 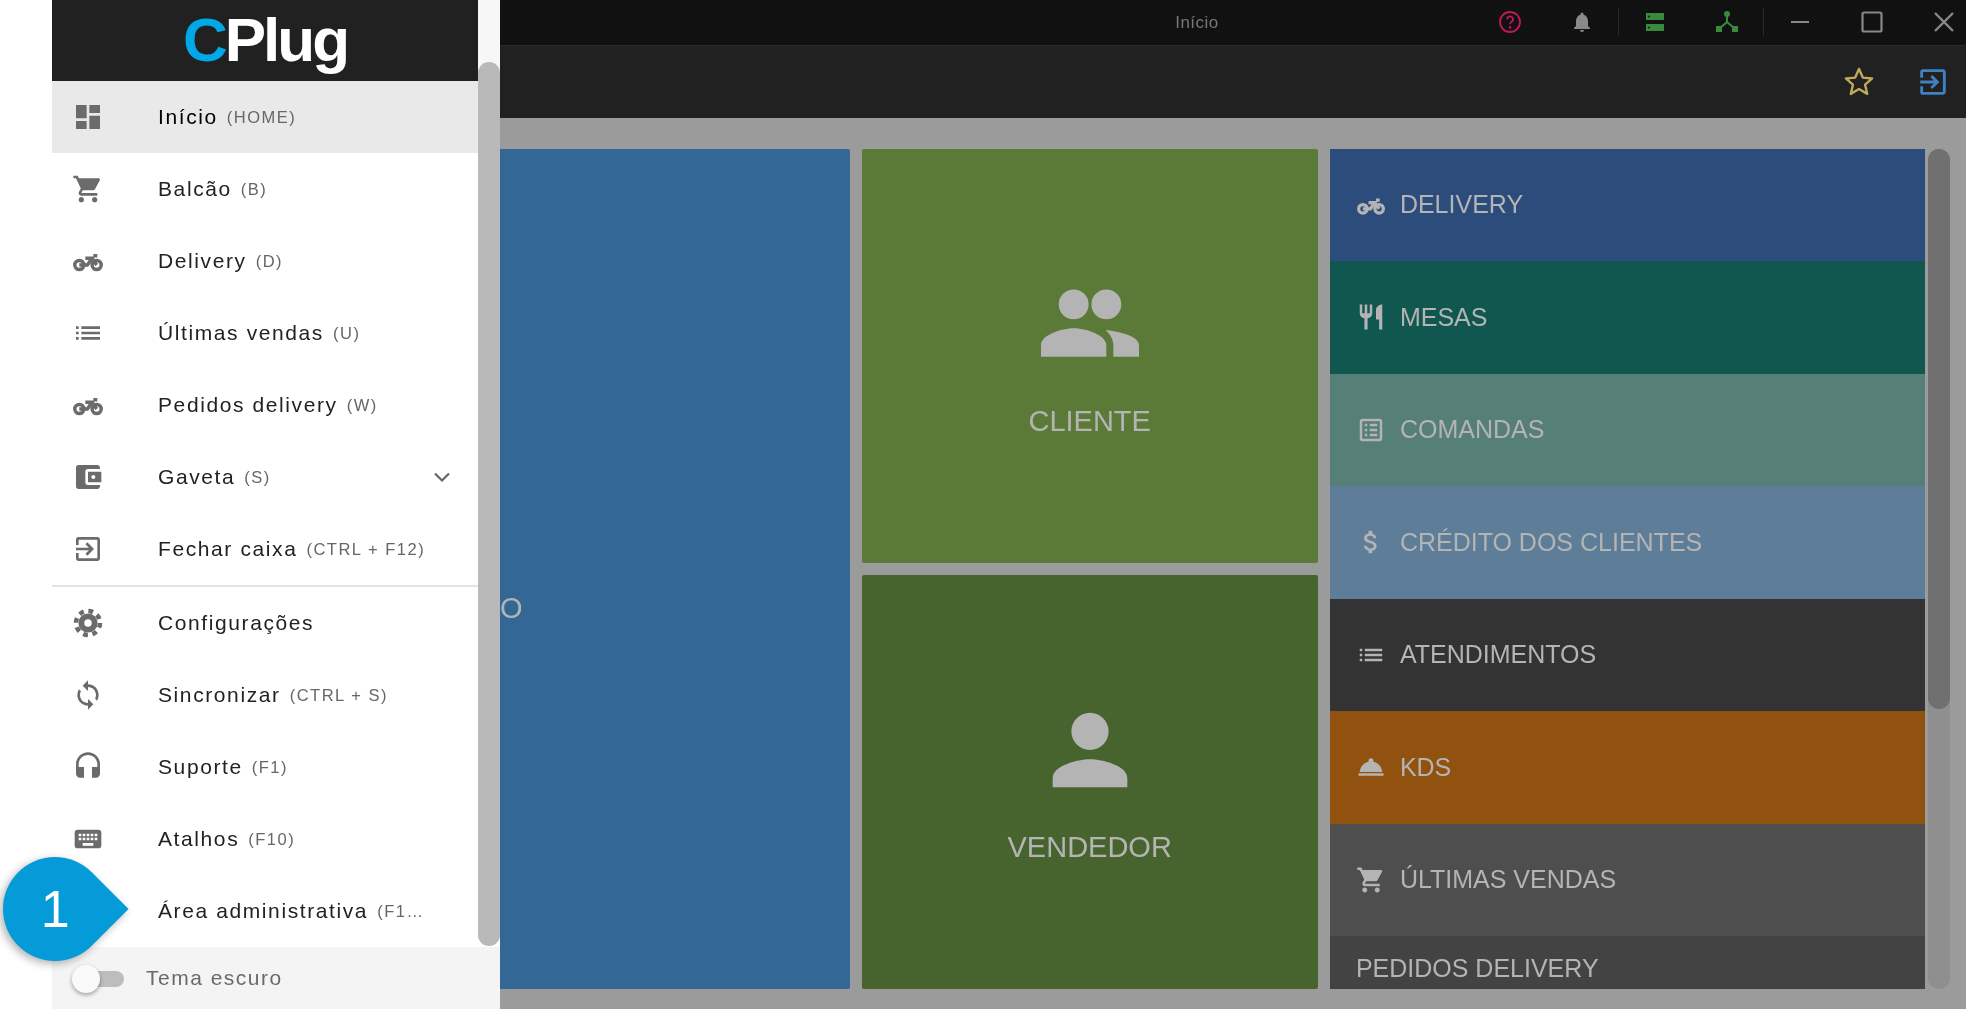 I want to click on logo: CPlug, so click(x=265, y=40).